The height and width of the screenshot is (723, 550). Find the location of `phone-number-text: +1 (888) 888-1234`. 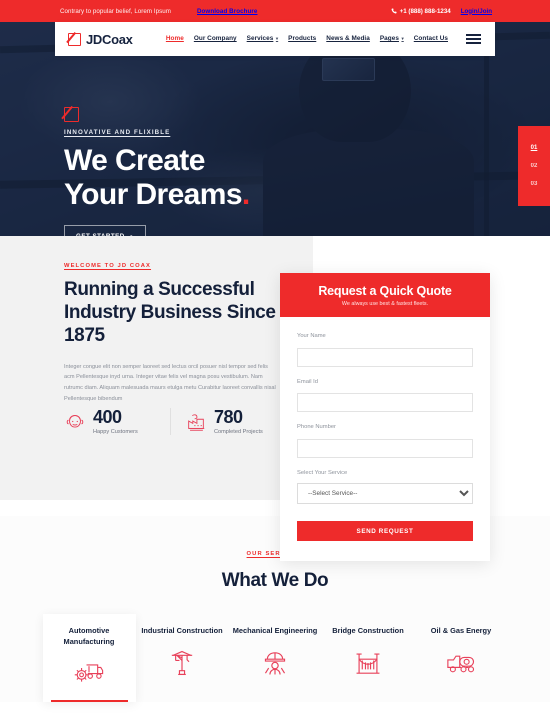

phone-number-text: +1 (888) 888-1234 is located at coordinates (425, 11).